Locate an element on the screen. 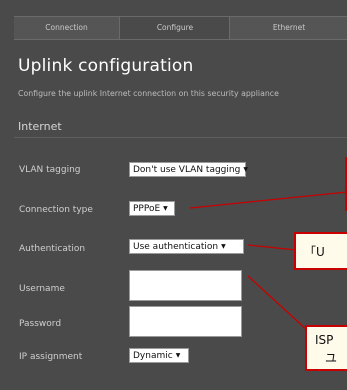  callout-isp-line2: ユ is located at coordinates (331, 358).